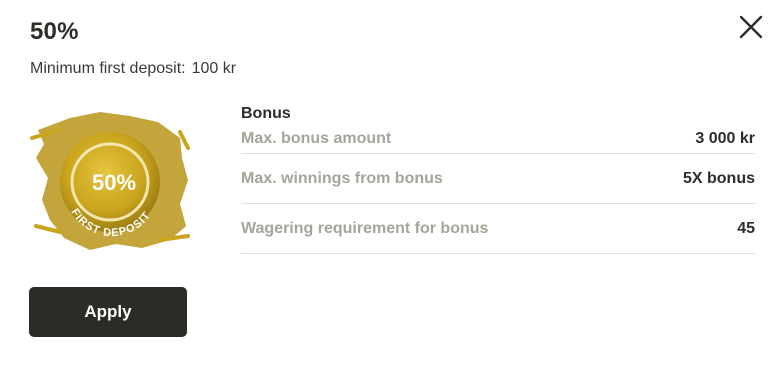 Image resolution: width=777 pixels, height=369 pixels. Describe the element at coordinates (214, 68) in the screenshot. I see `min-deposit-value: 100 kr` at that location.